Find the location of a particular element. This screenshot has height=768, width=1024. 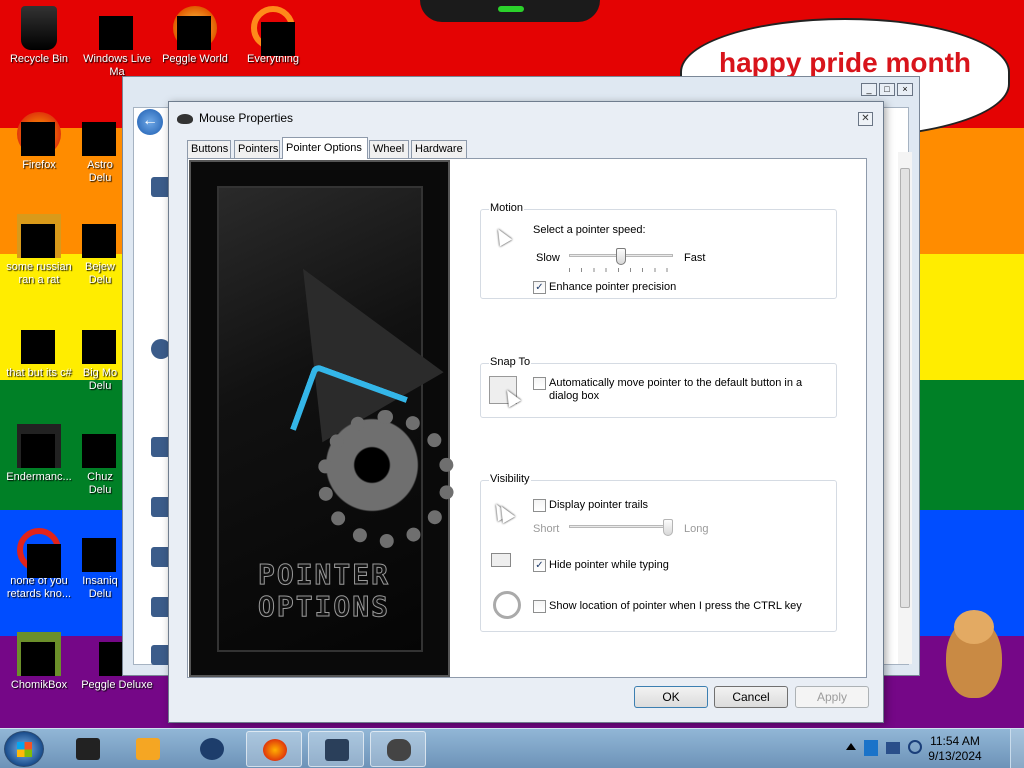

start-button is located at coordinates (24, 749).